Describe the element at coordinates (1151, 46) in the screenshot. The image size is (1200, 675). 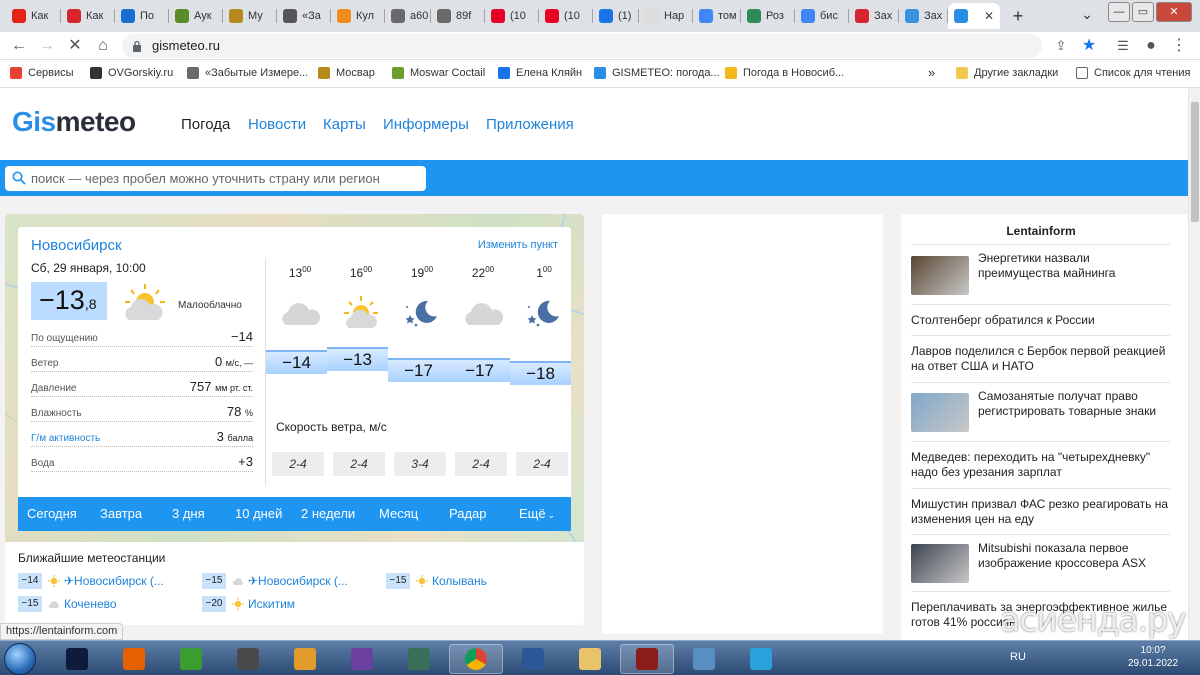
I see `profile-icon: ●` at that location.